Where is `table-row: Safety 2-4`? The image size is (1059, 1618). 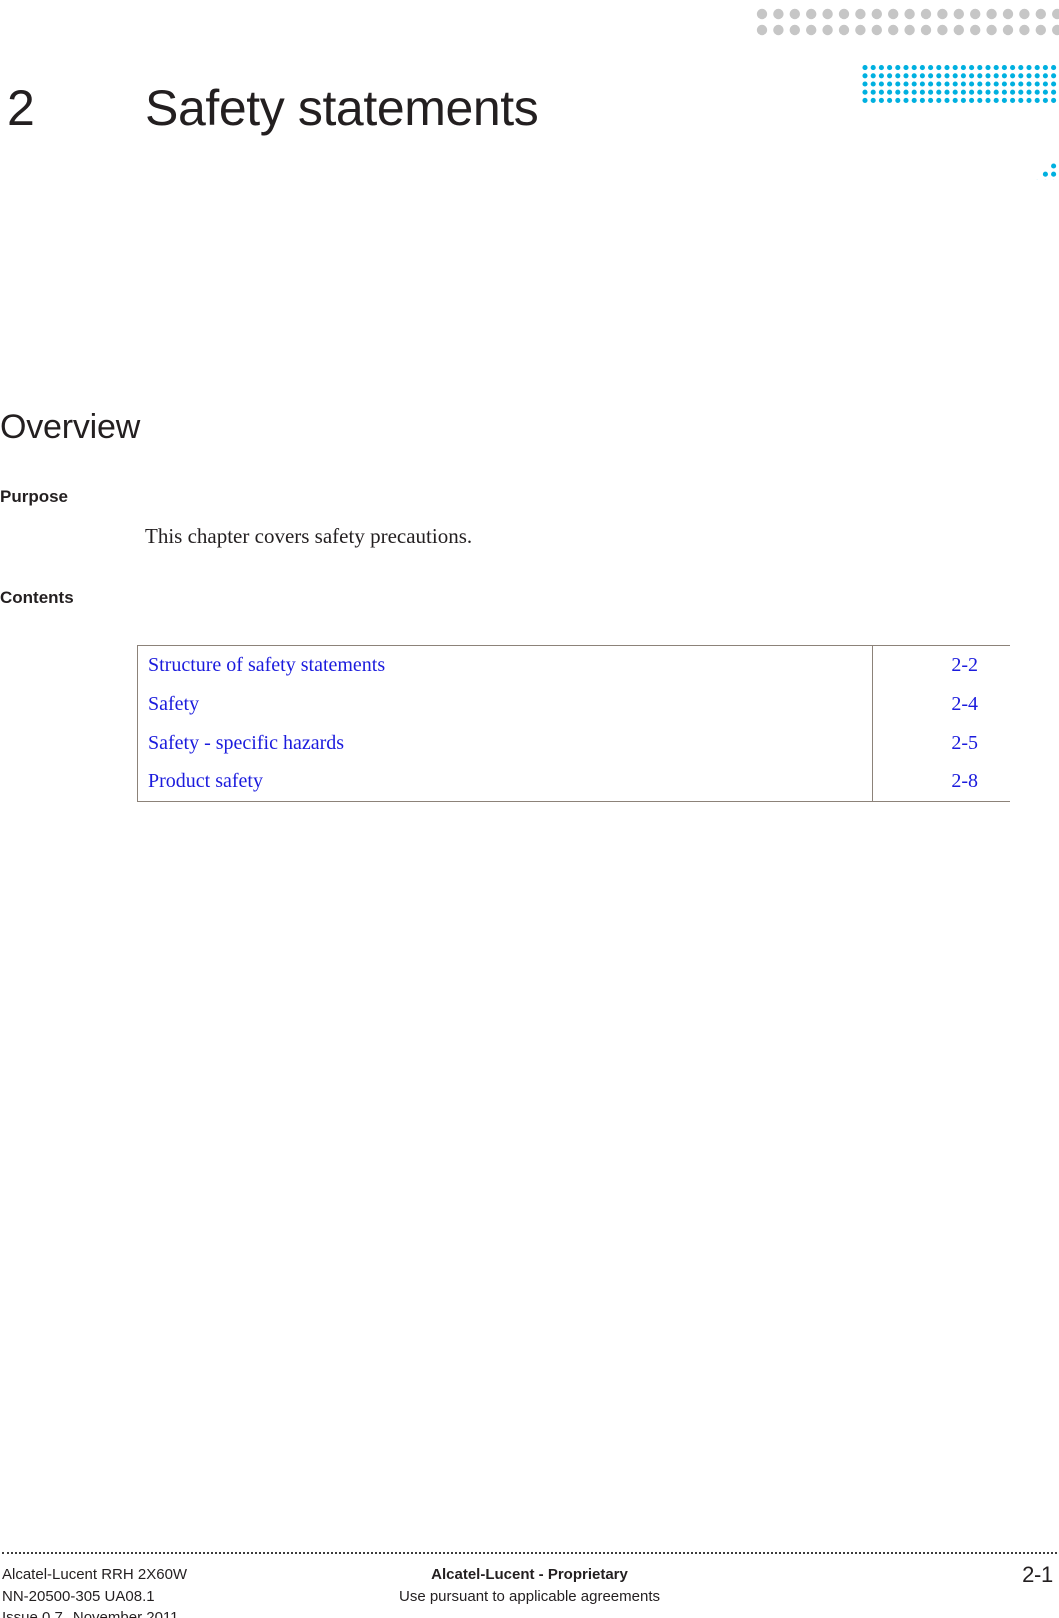 table-row: Safety 2-4 is located at coordinates (573, 704).